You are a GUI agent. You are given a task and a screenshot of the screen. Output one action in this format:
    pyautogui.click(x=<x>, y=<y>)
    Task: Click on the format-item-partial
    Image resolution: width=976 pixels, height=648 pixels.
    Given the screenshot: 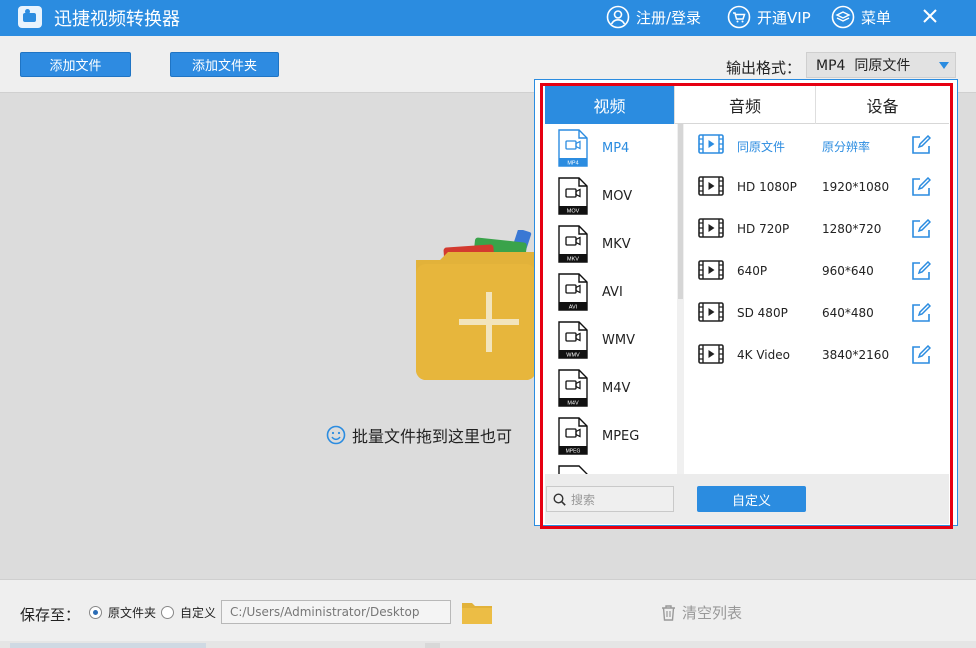 What is the action you would take?
    pyautogui.click(x=610, y=467)
    